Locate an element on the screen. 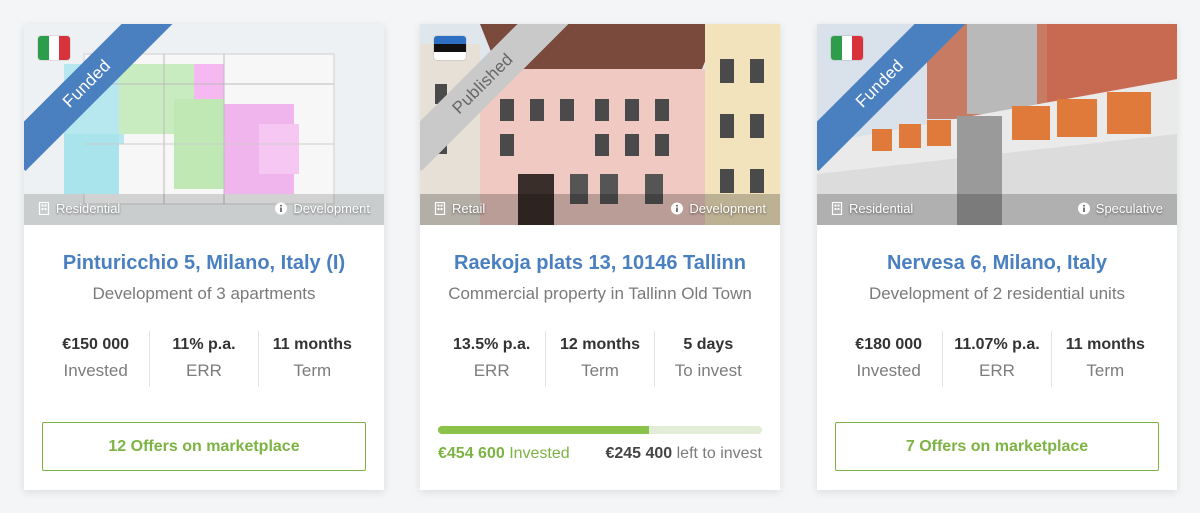 The width and height of the screenshot is (1200, 513). project-stage: Speculative is located at coordinates (1120, 208).